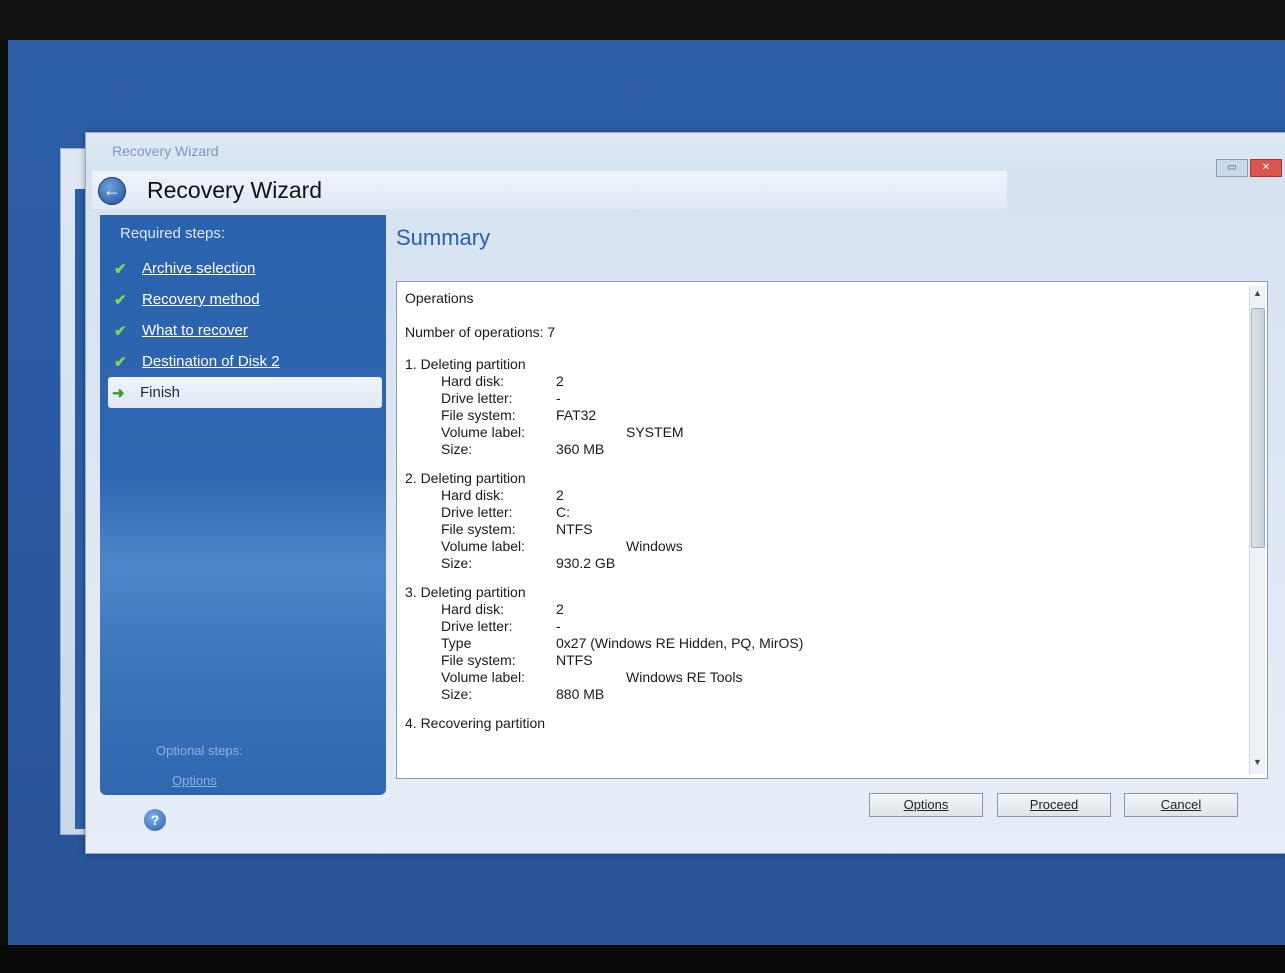  I want to click on prop-value: FAT32, so click(576, 415).